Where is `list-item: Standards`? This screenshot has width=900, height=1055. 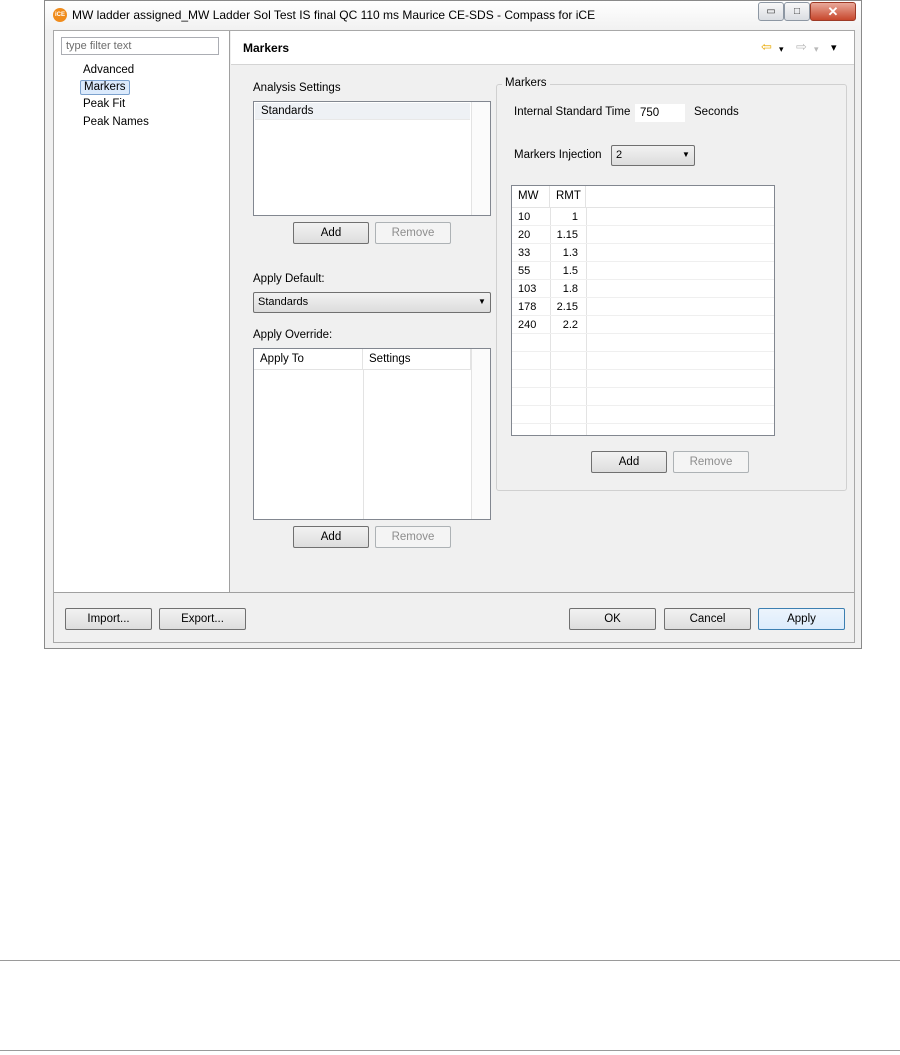 list-item: Standards is located at coordinates (362, 111).